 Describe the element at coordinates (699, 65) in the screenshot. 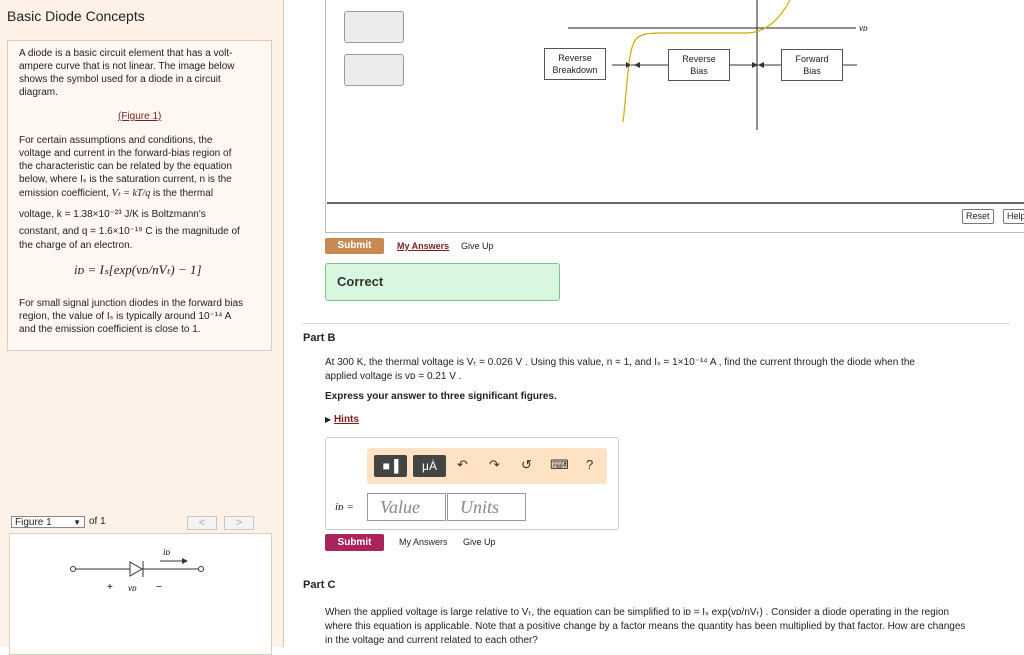

I see `label-reverse-bias: Reverse Bias` at that location.